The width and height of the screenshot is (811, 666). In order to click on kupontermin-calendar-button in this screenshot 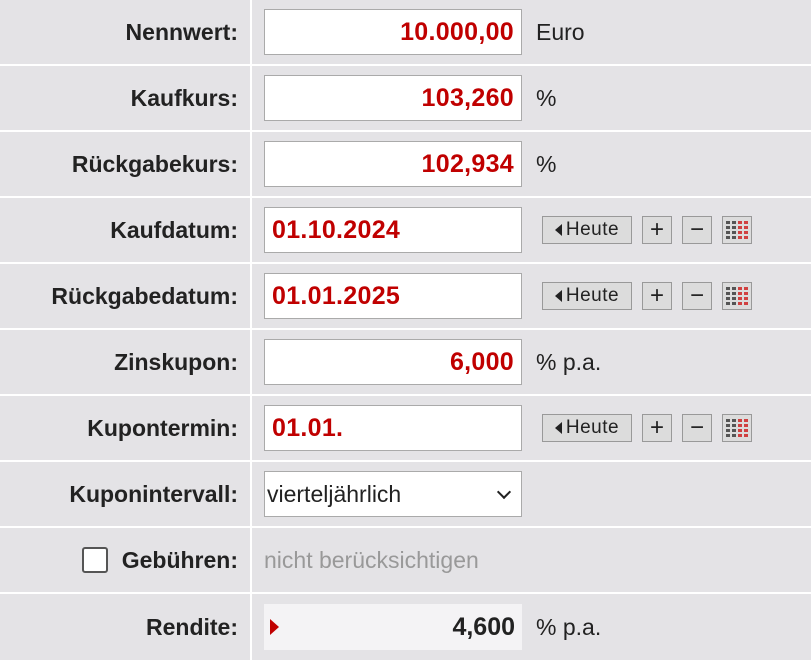, I will do `click(737, 428)`.